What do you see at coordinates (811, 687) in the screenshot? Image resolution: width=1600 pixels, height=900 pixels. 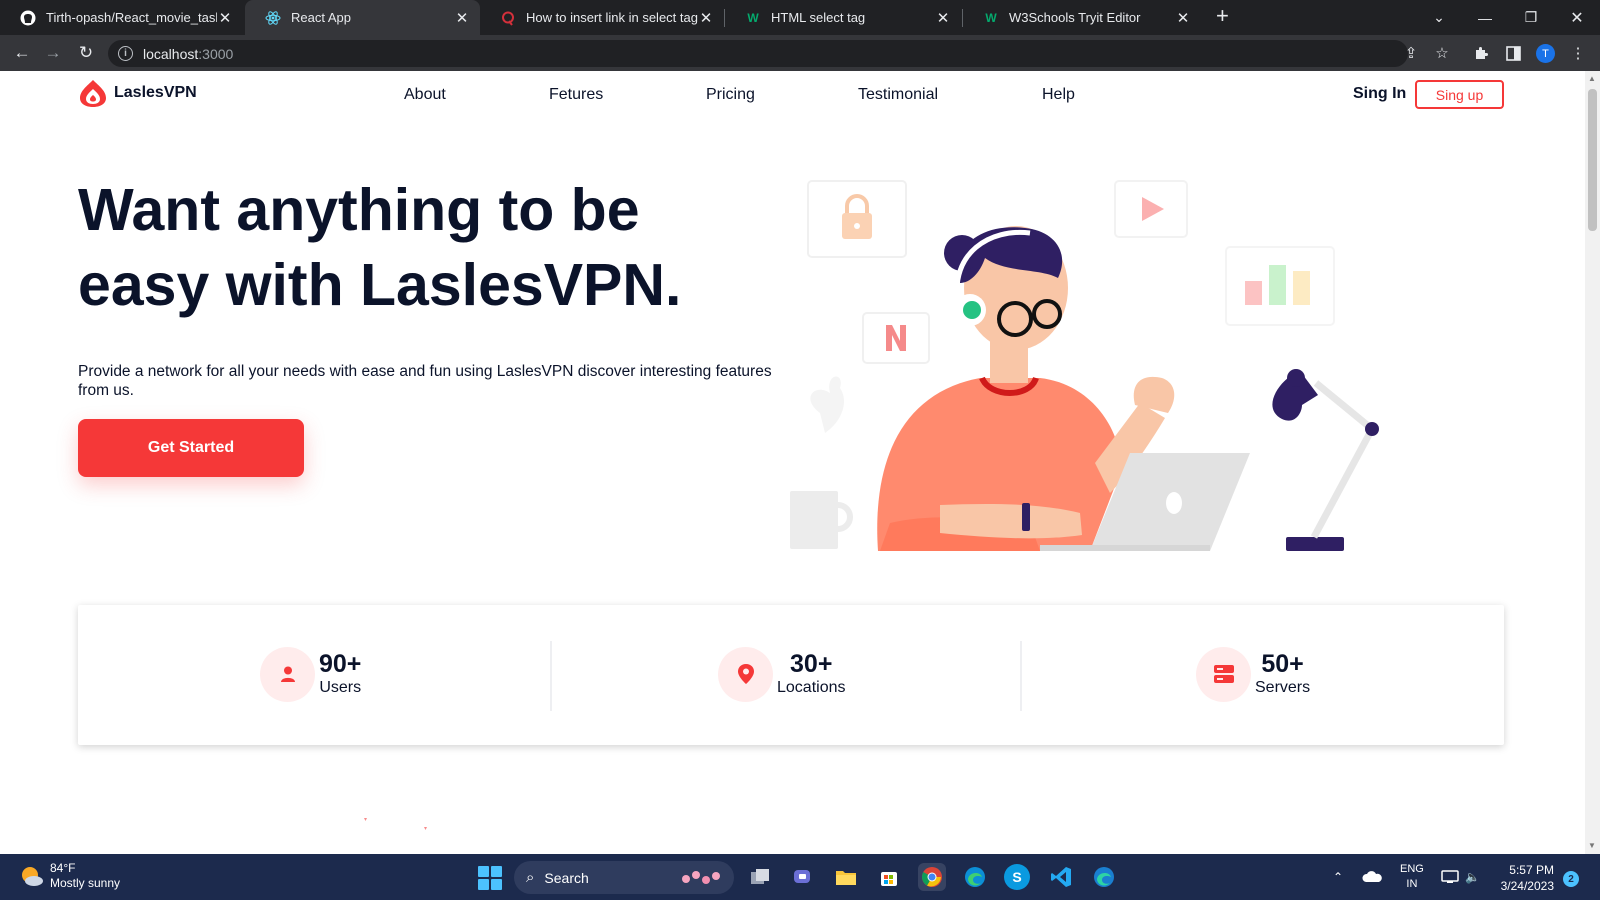 I see `stat-label: Locations` at bounding box center [811, 687].